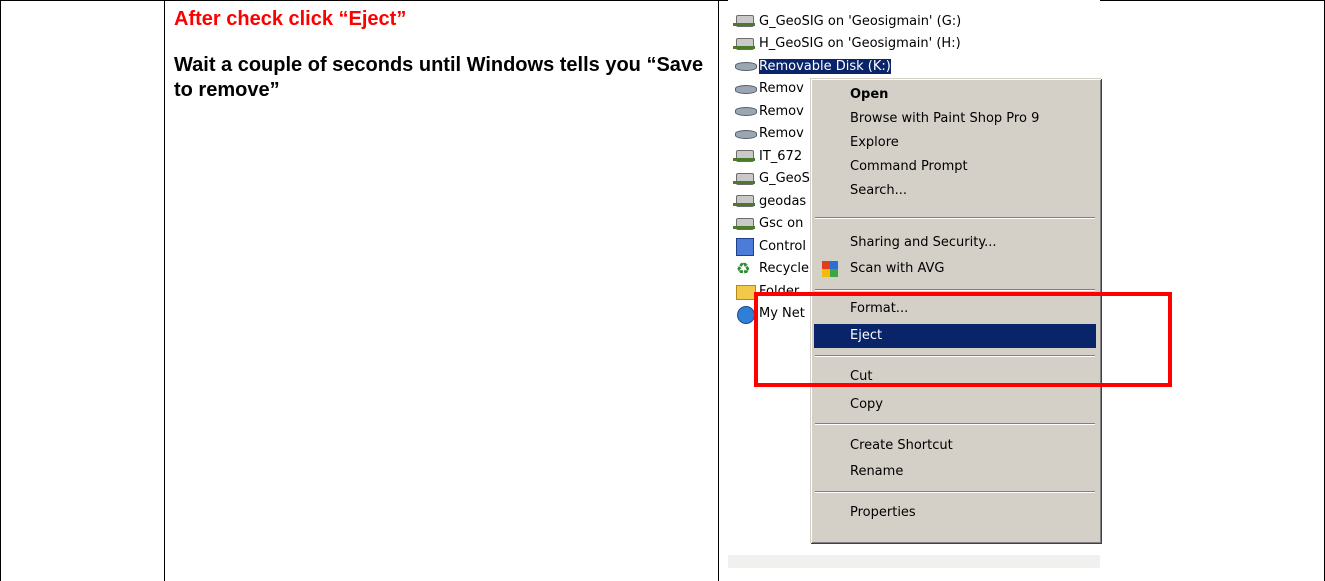 The height and width of the screenshot is (581, 1325). Describe the element at coordinates (955, 269) in the screenshot. I see `menu-item-scan-avg: Scan with AVG` at that location.